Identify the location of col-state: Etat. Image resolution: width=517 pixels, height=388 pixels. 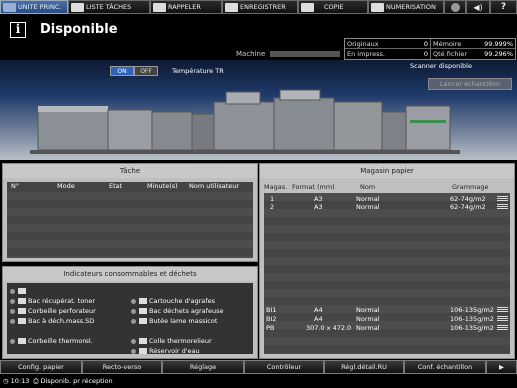
(116, 186).